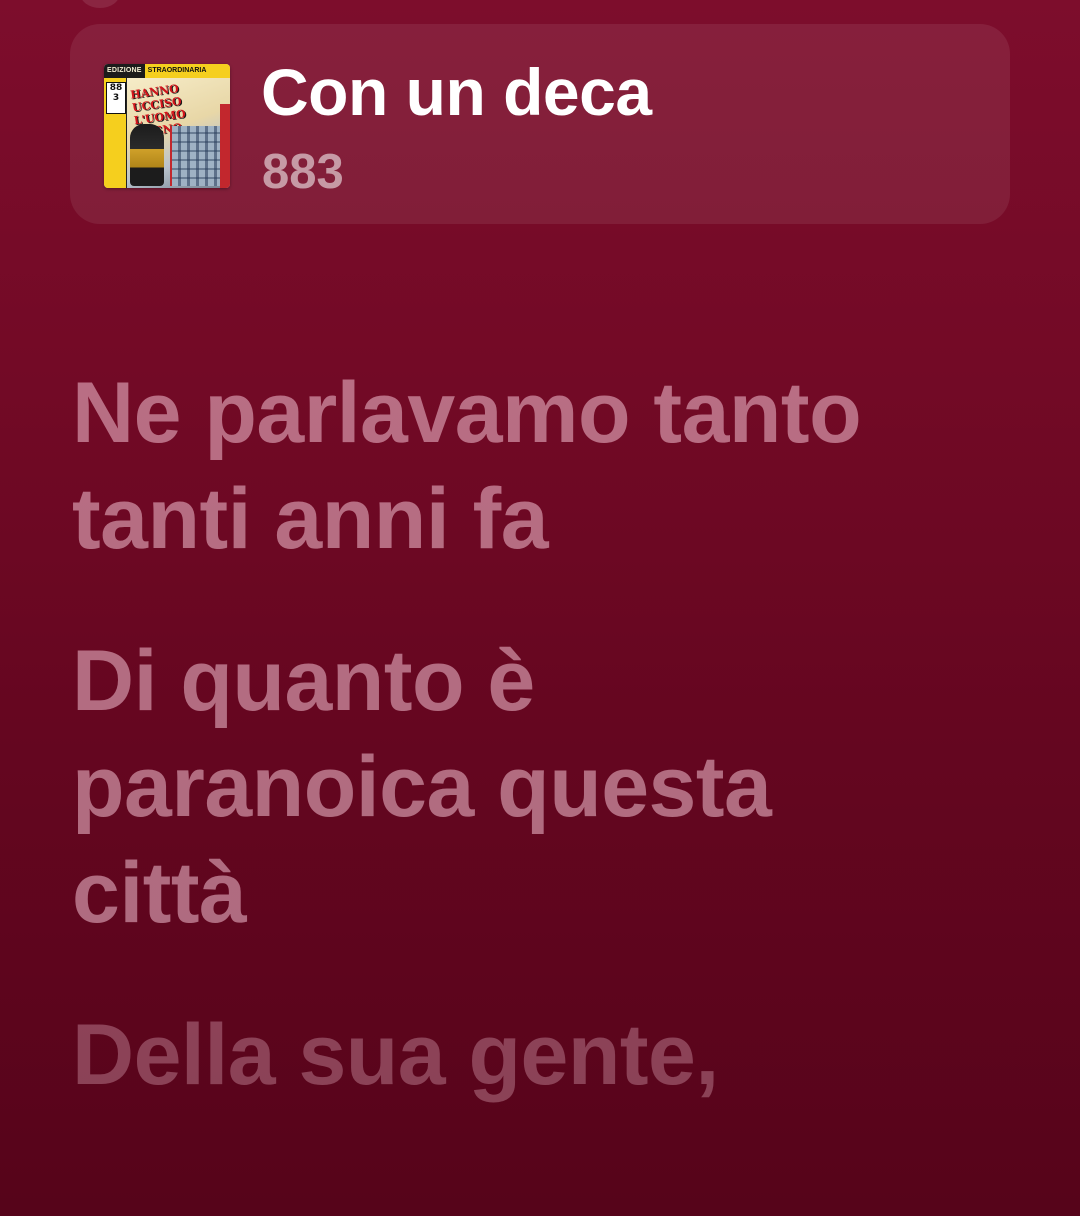  What do you see at coordinates (147, 155) in the screenshot?
I see `artwork-figure` at bounding box center [147, 155].